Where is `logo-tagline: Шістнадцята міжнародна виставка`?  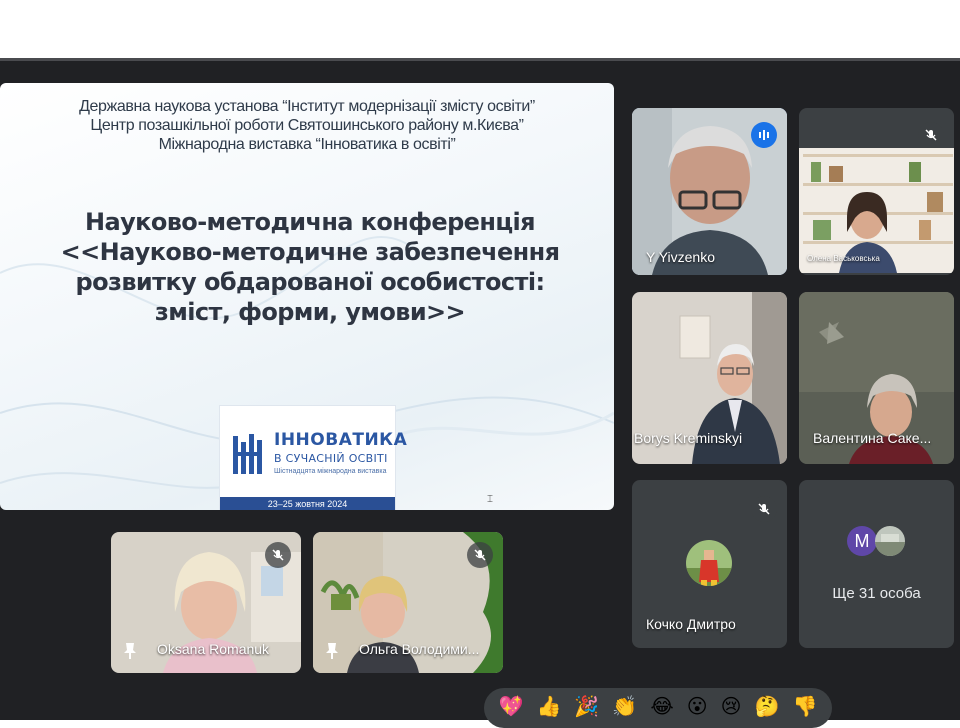
logo-tagline: Шістнадцята міжнародна виставка is located at coordinates (330, 471).